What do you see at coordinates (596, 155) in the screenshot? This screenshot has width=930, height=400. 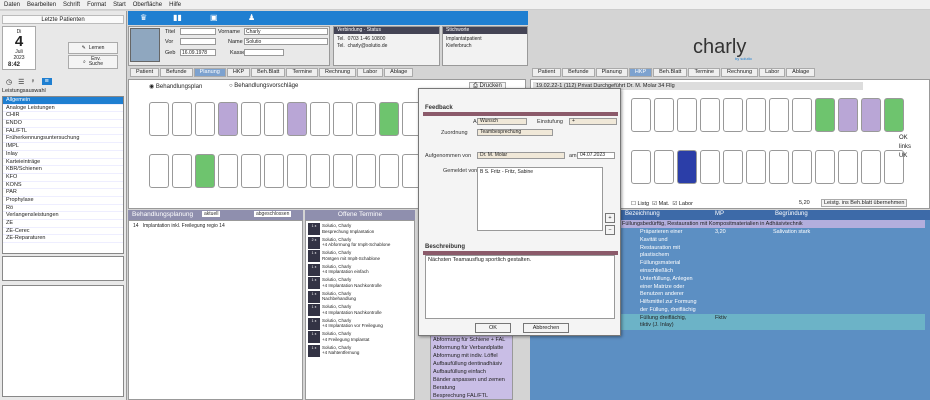 I see `date-field: 04.07.2023` at bounding box center [596, 155].